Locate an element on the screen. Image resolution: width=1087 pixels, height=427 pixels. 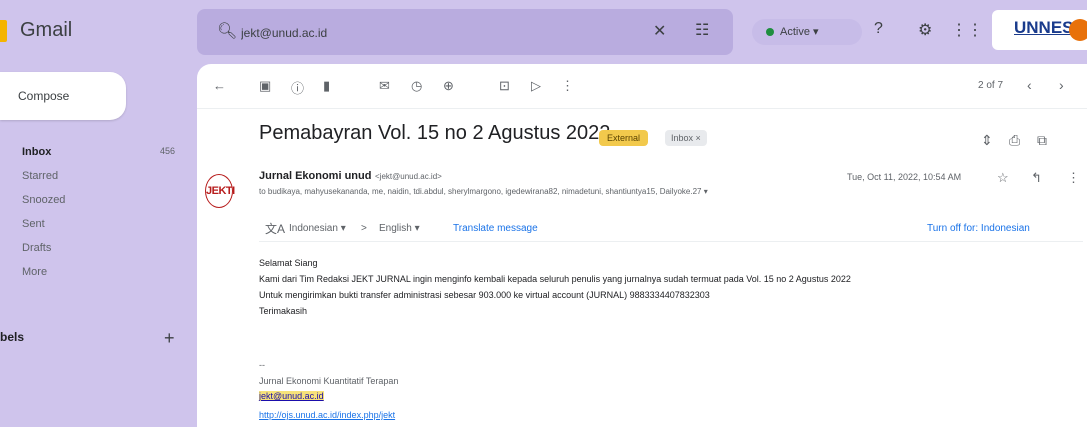
search-input is located at coordinates (441, 33).